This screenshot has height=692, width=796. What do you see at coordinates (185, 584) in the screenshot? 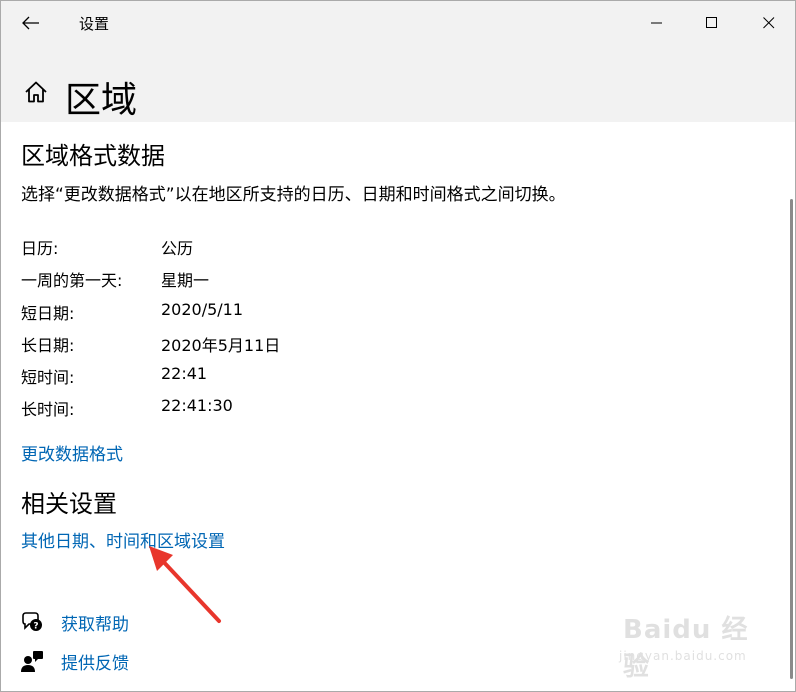
I see `annotation-arrow-icon` at bounding box center [185, 584].